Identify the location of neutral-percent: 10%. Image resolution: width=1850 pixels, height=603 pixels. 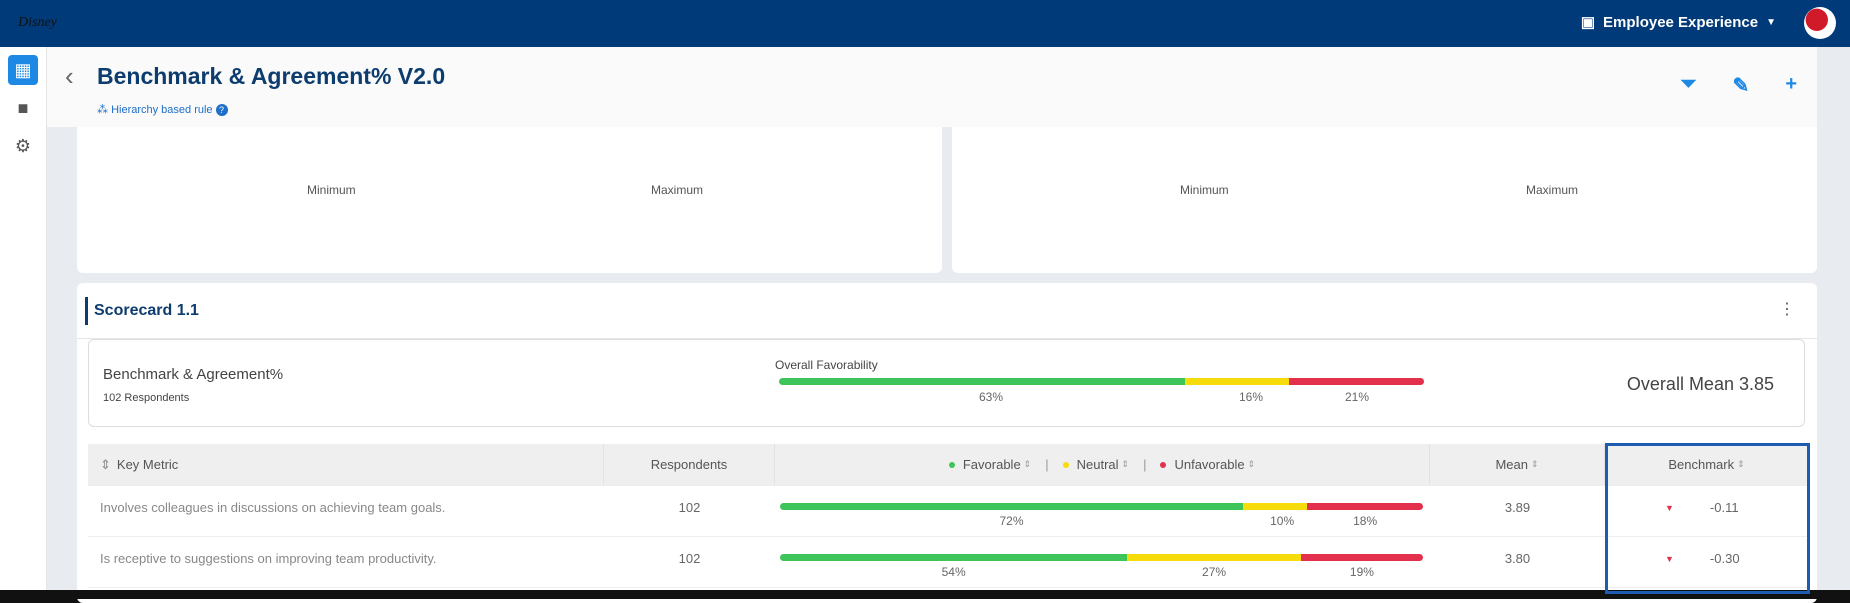
(1282, 521).